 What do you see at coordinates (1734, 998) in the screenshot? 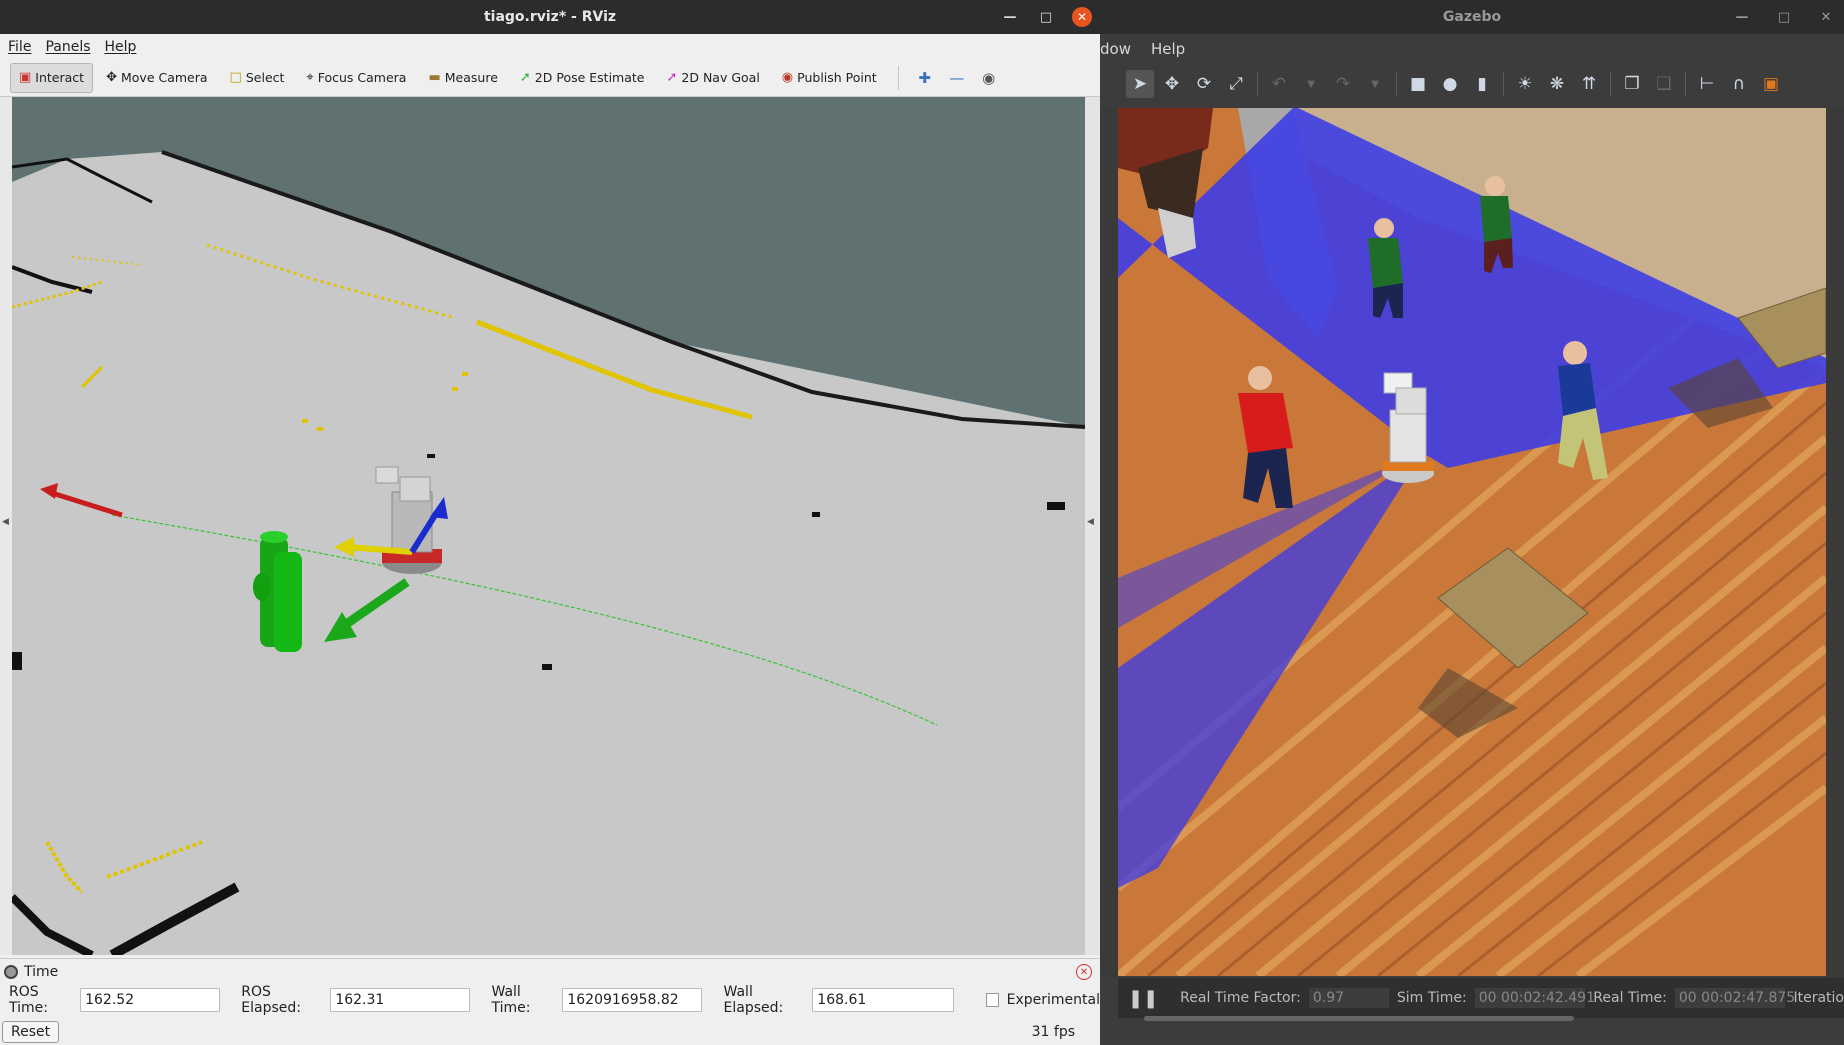
I see `real-time-value: 00 00:02:47.875` at bounding box center [1734, 998].